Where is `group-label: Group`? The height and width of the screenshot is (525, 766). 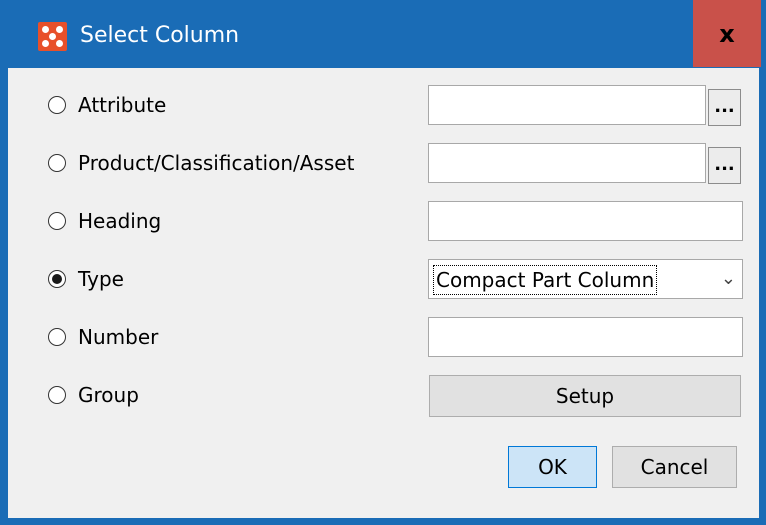 group-label: Group is located at coordinates (108, 395).